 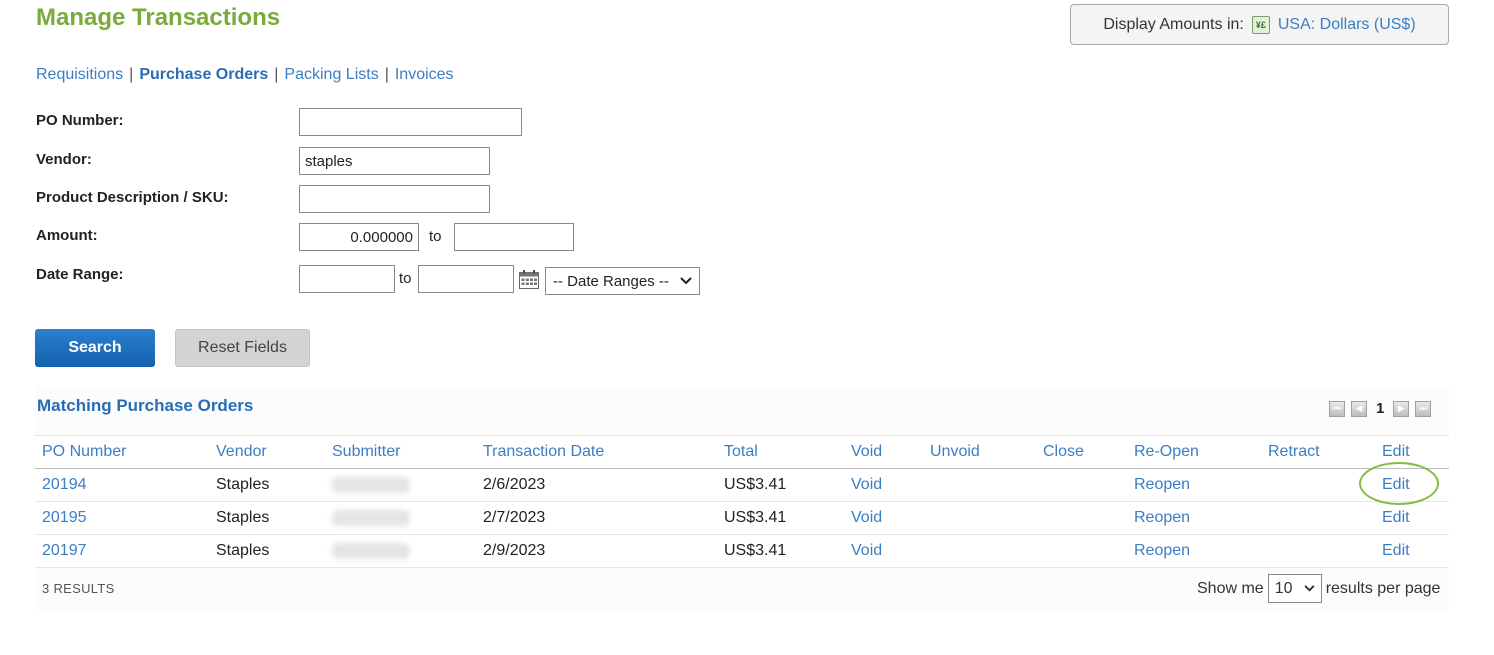 I want to click on col-close: Close, so click(x=1081, y=452).